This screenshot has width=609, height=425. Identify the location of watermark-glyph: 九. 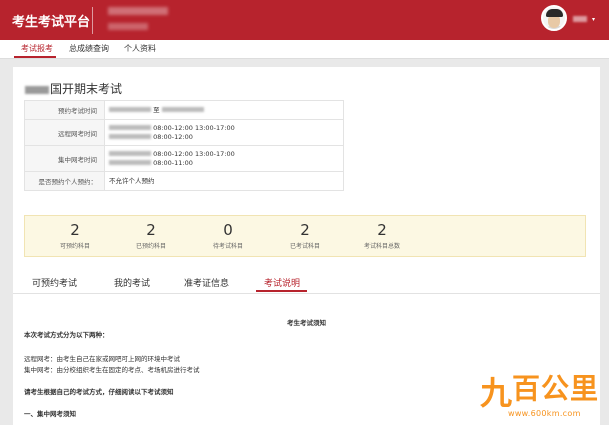
(496, 393).